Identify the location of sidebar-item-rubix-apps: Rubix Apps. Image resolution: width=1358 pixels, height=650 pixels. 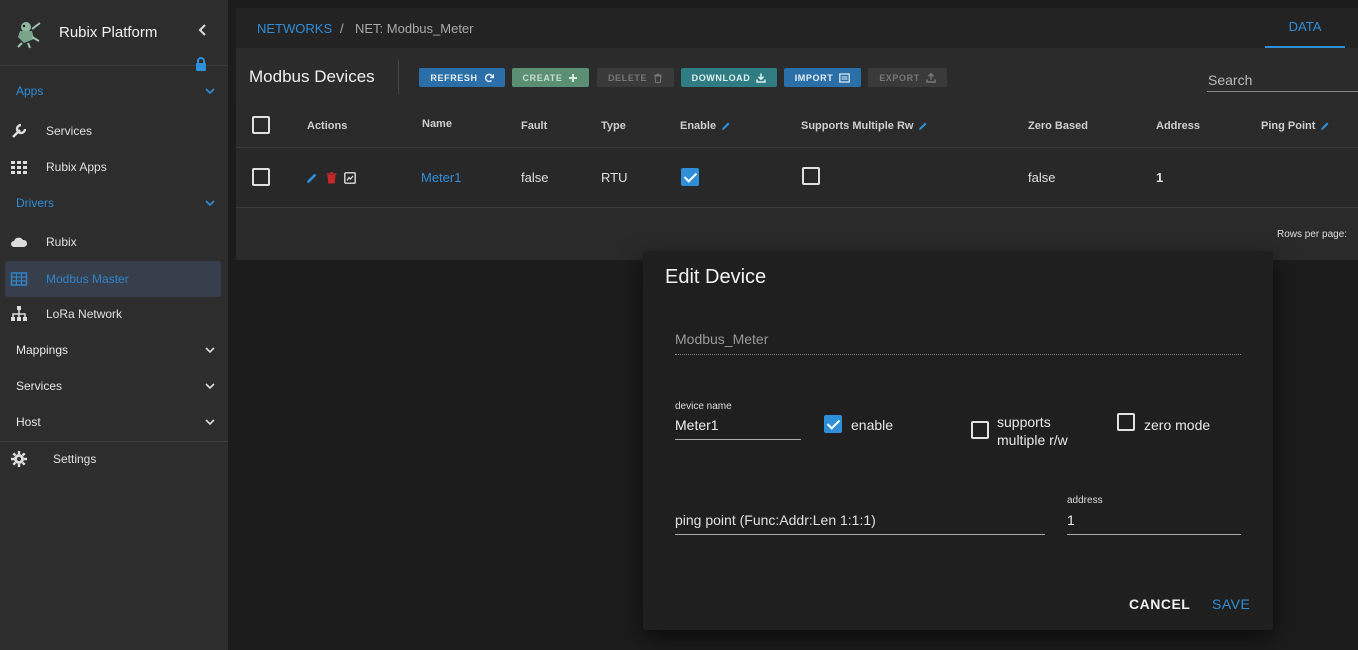
(114, 167).